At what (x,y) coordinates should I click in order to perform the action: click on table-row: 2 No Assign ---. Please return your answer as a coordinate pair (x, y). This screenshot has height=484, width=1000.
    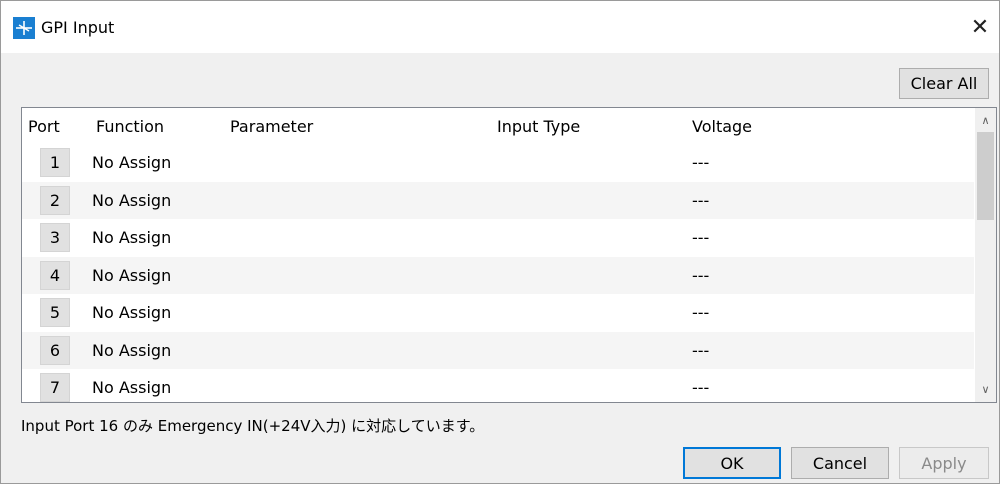
    Looking at the image, I should click on (498, 200).